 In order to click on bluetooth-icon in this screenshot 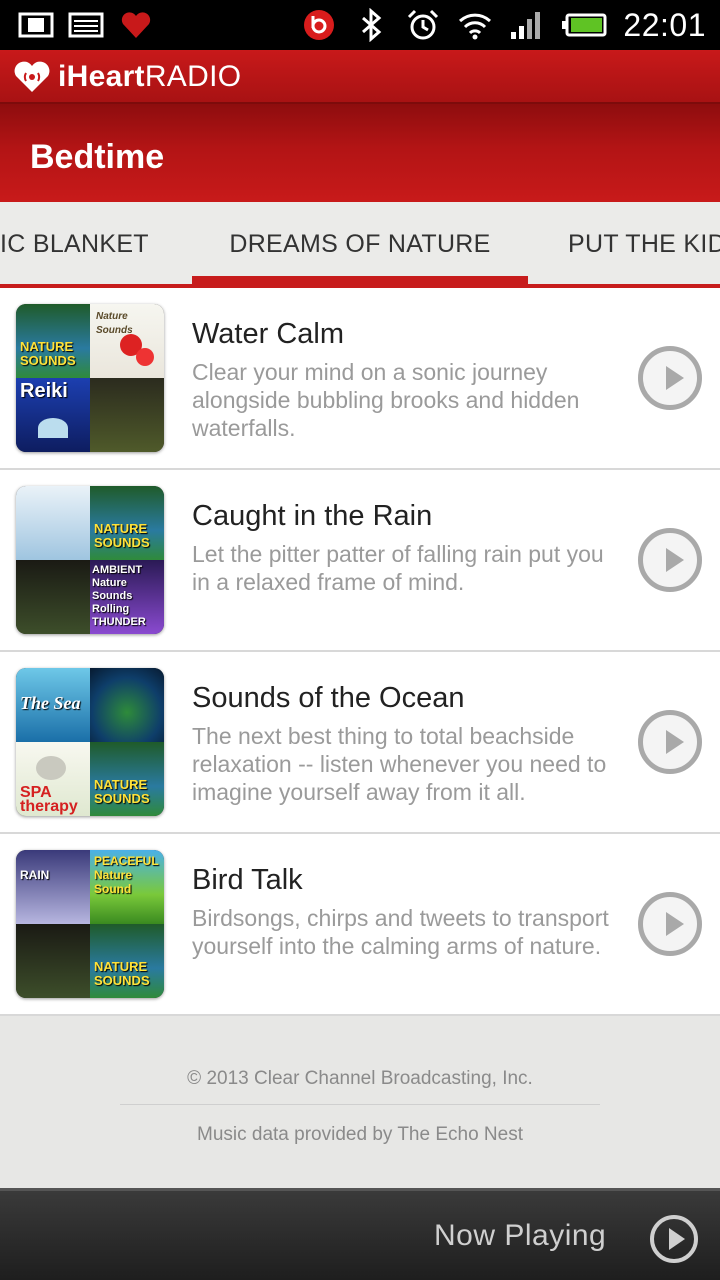, I will do `click(372, 25)`.